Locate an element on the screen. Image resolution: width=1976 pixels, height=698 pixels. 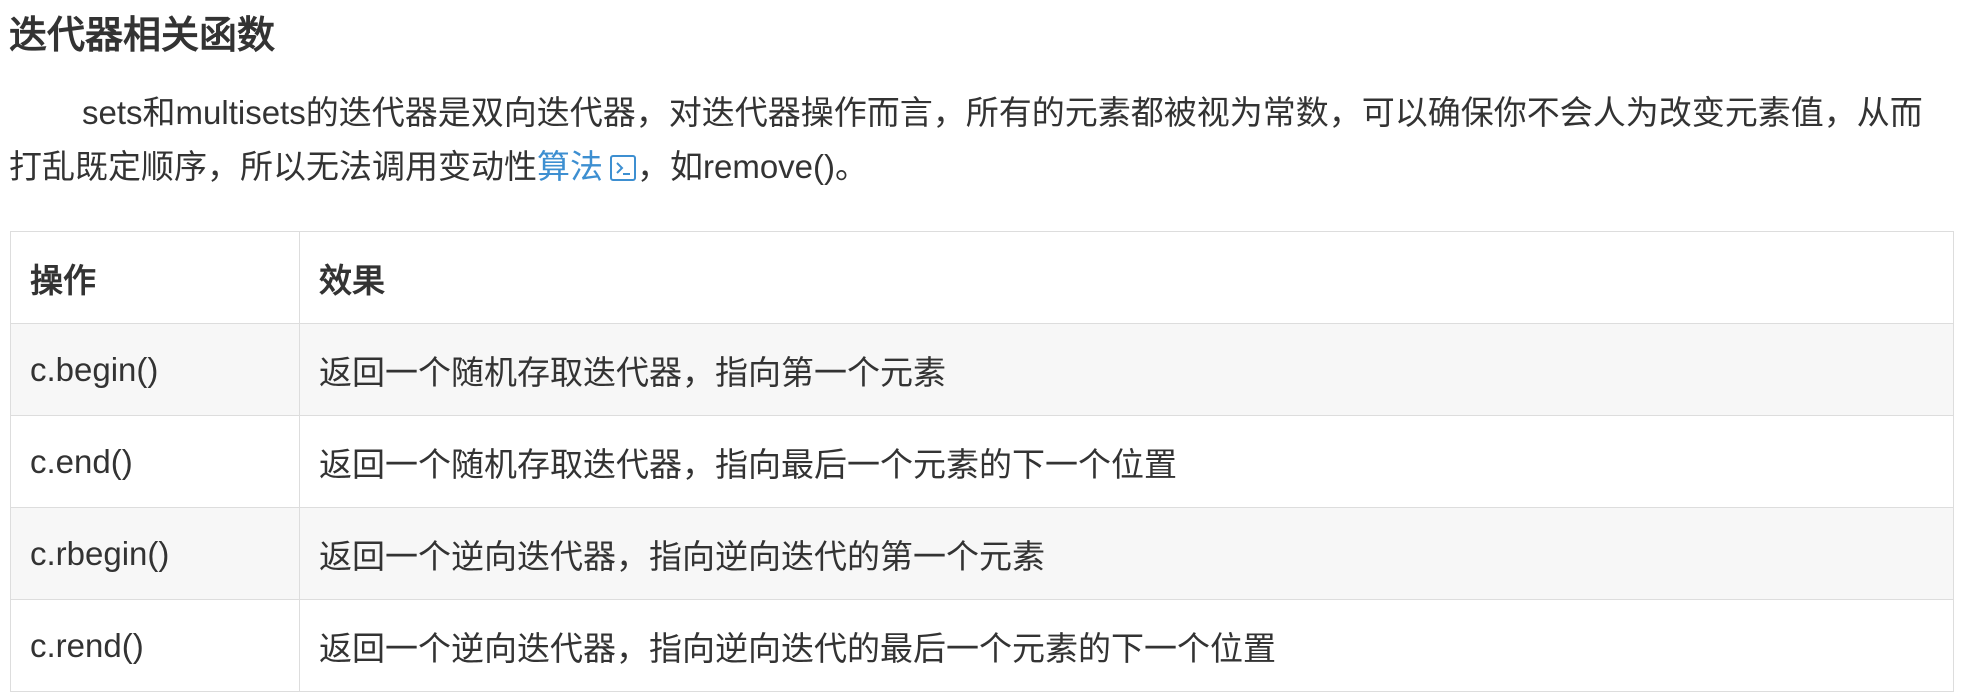
paragraph-text-after: ，如remove()。 is located at coordinates (753, 166).